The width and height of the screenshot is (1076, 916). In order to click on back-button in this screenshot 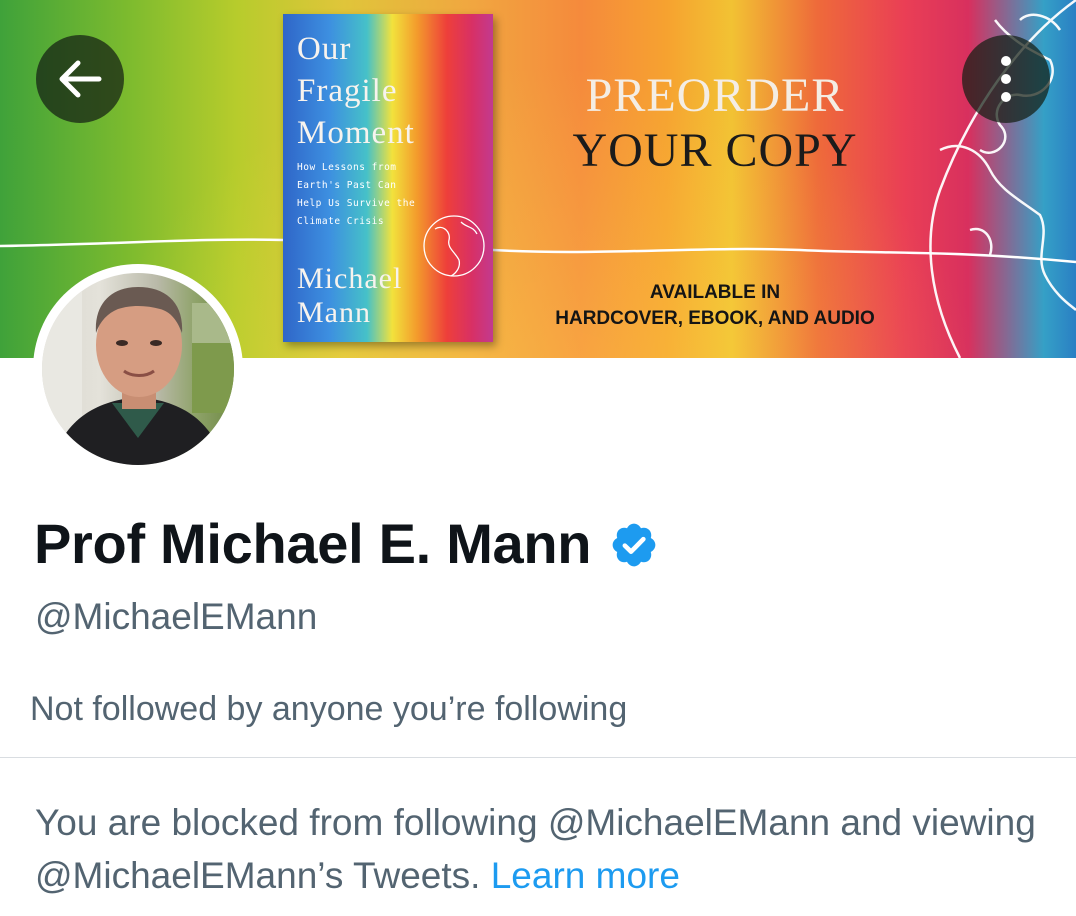, I will do `click(80, 79)`.